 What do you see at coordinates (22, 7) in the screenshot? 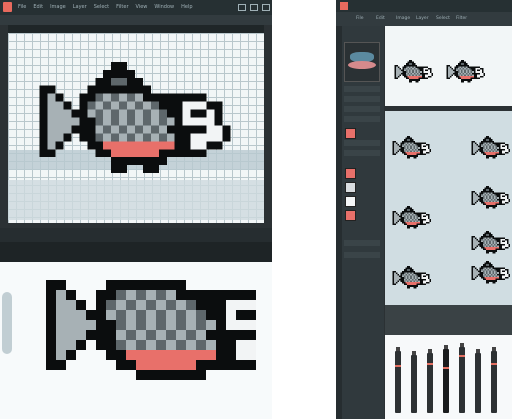
I see `menu-item: File` at bounding box center [22, 7].